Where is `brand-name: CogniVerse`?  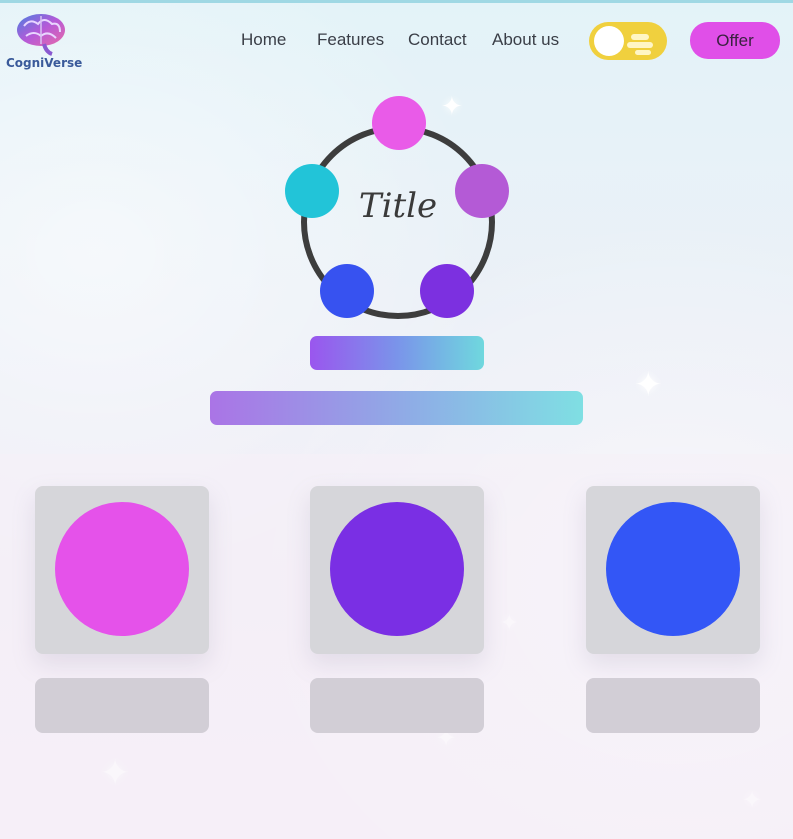
brand-name: CogniVerse is located at coordinates (44, 63).